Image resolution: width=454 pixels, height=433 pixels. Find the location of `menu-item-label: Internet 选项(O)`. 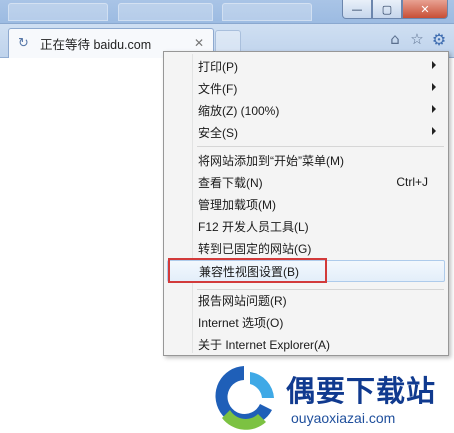

menu-item-label: Internet 选项(O) is located at coordinates (241, 322).